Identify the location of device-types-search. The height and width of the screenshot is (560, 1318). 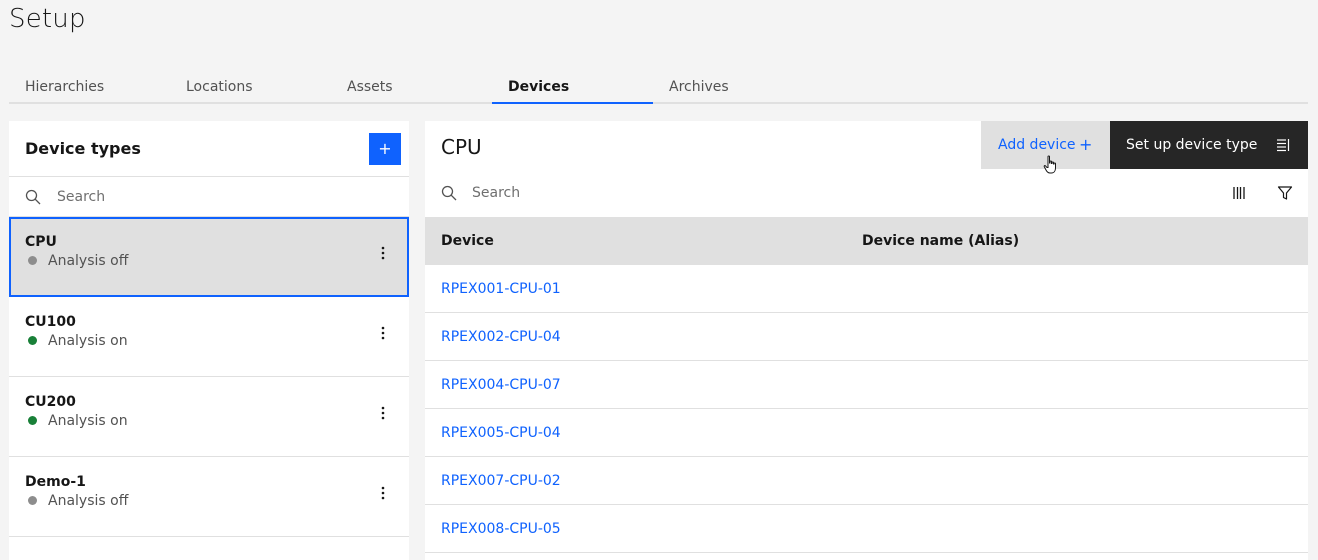
(209, 197).